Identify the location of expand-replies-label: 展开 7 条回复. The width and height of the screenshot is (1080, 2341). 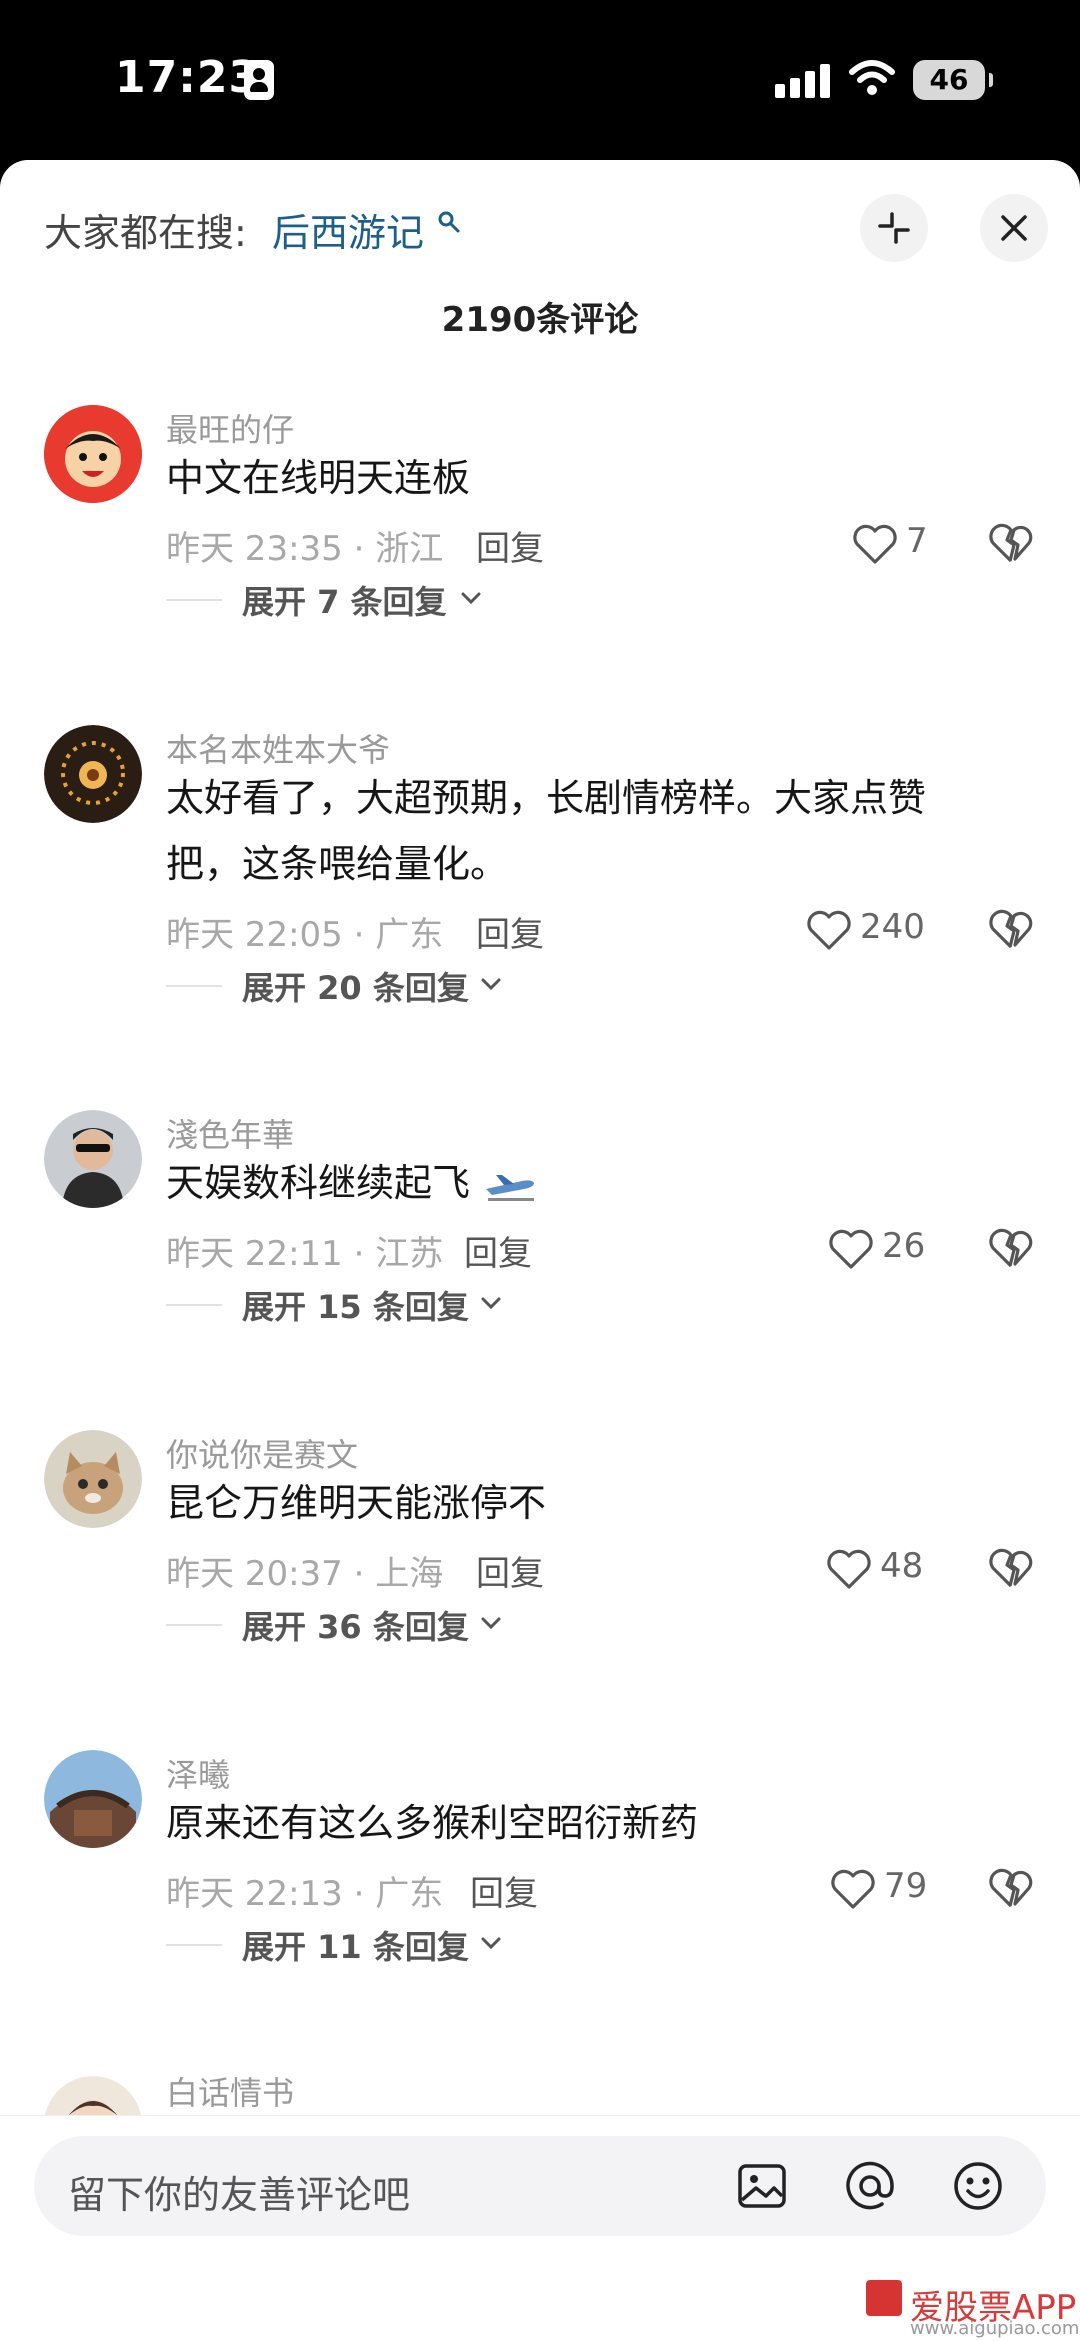
(344, 602).